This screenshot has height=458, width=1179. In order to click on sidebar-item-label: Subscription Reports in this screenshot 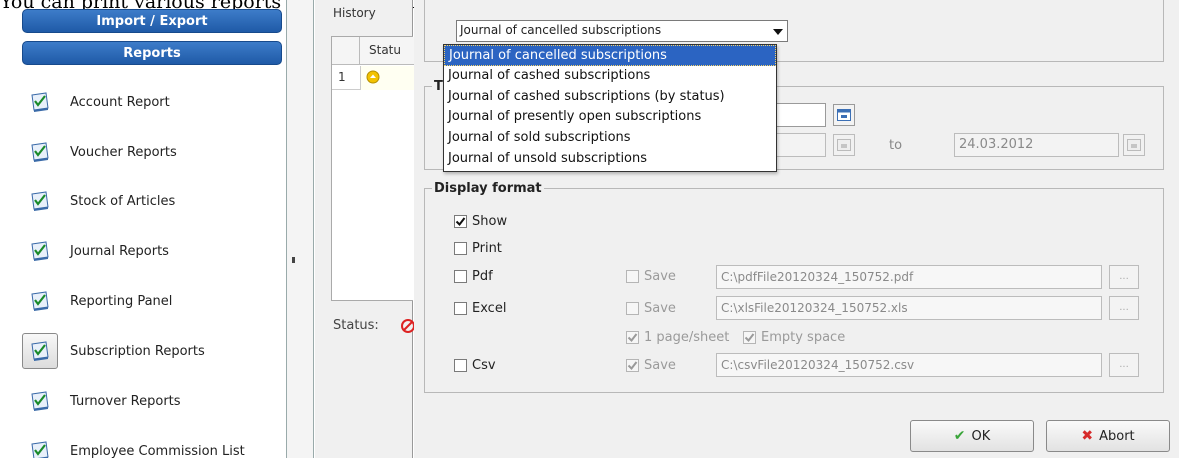, I will do `click(137, 351)`.